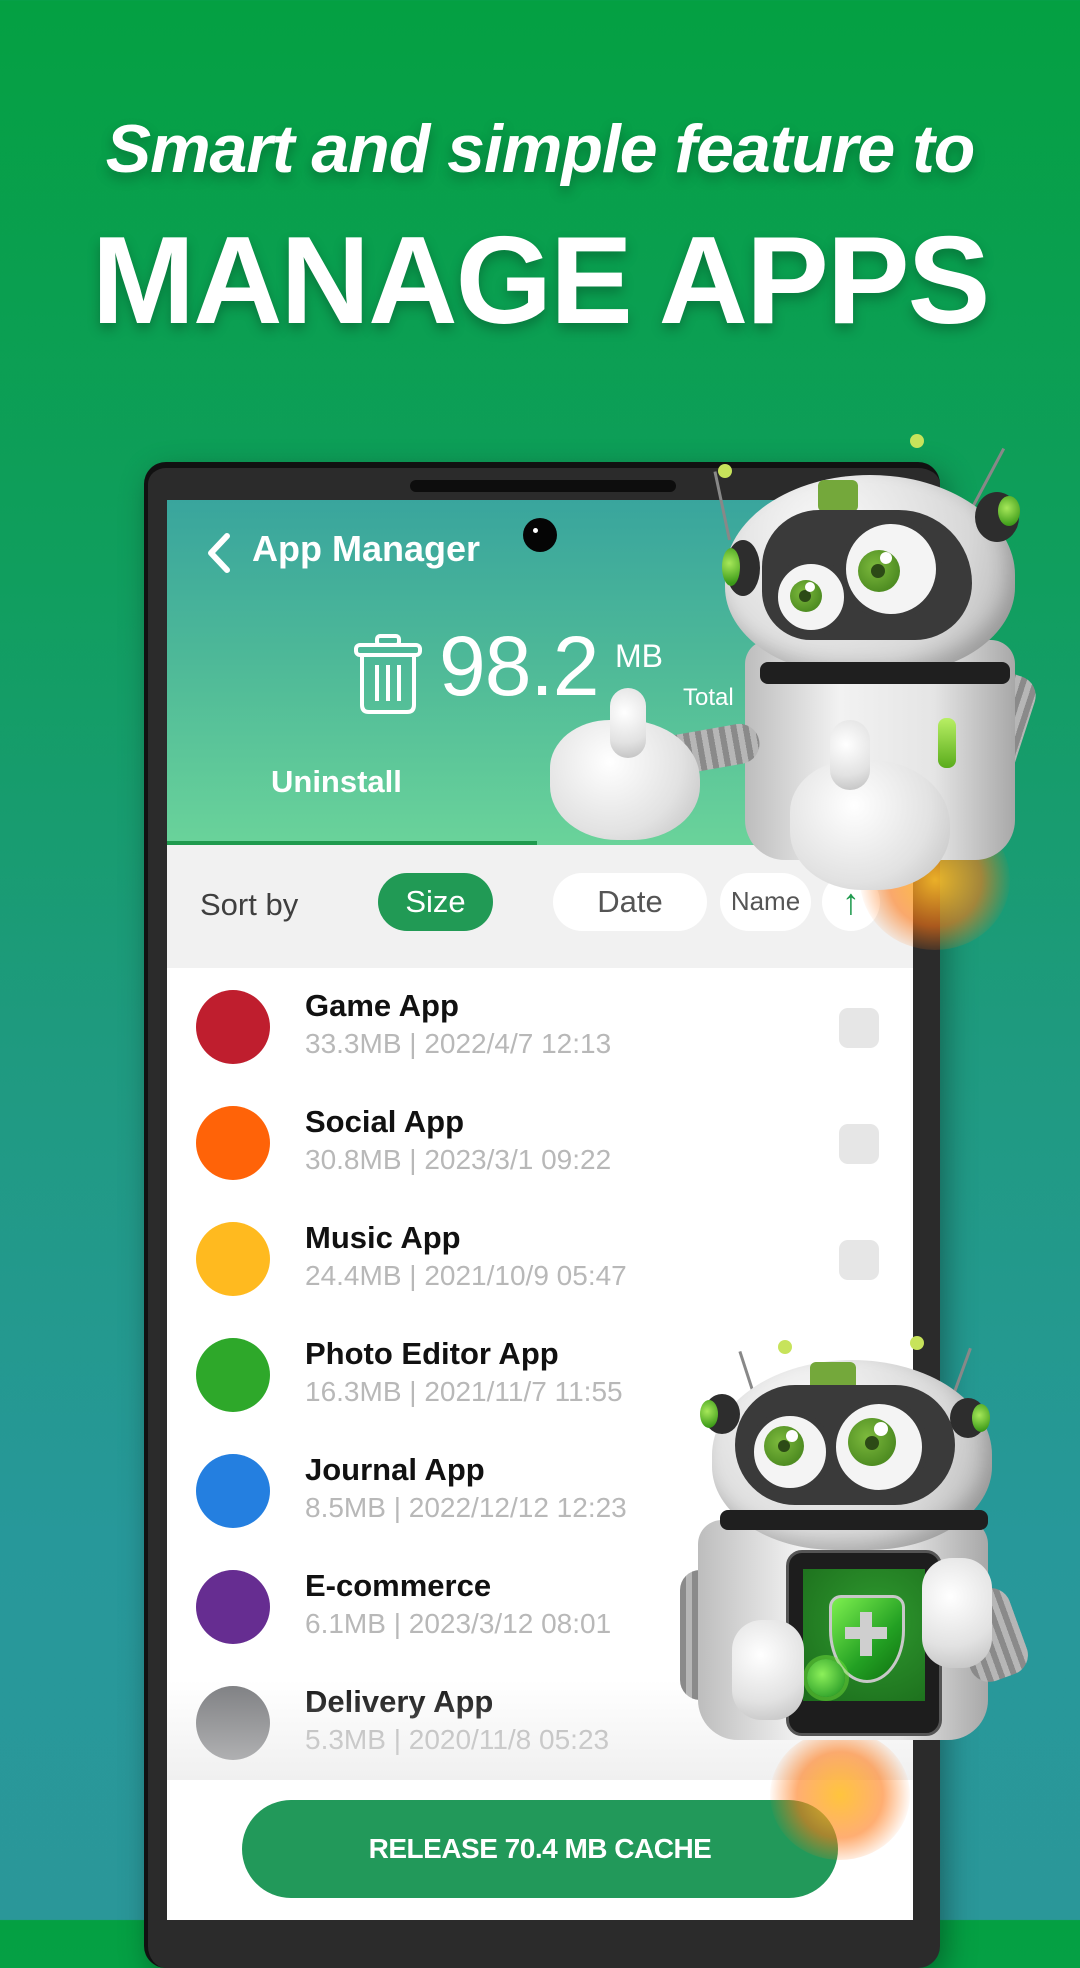 Image resolution: width=1080 pixels, height=1968 pixels. Describe the element at coordinates (722, 506) in the screenshot. I see `antenna` at that location.